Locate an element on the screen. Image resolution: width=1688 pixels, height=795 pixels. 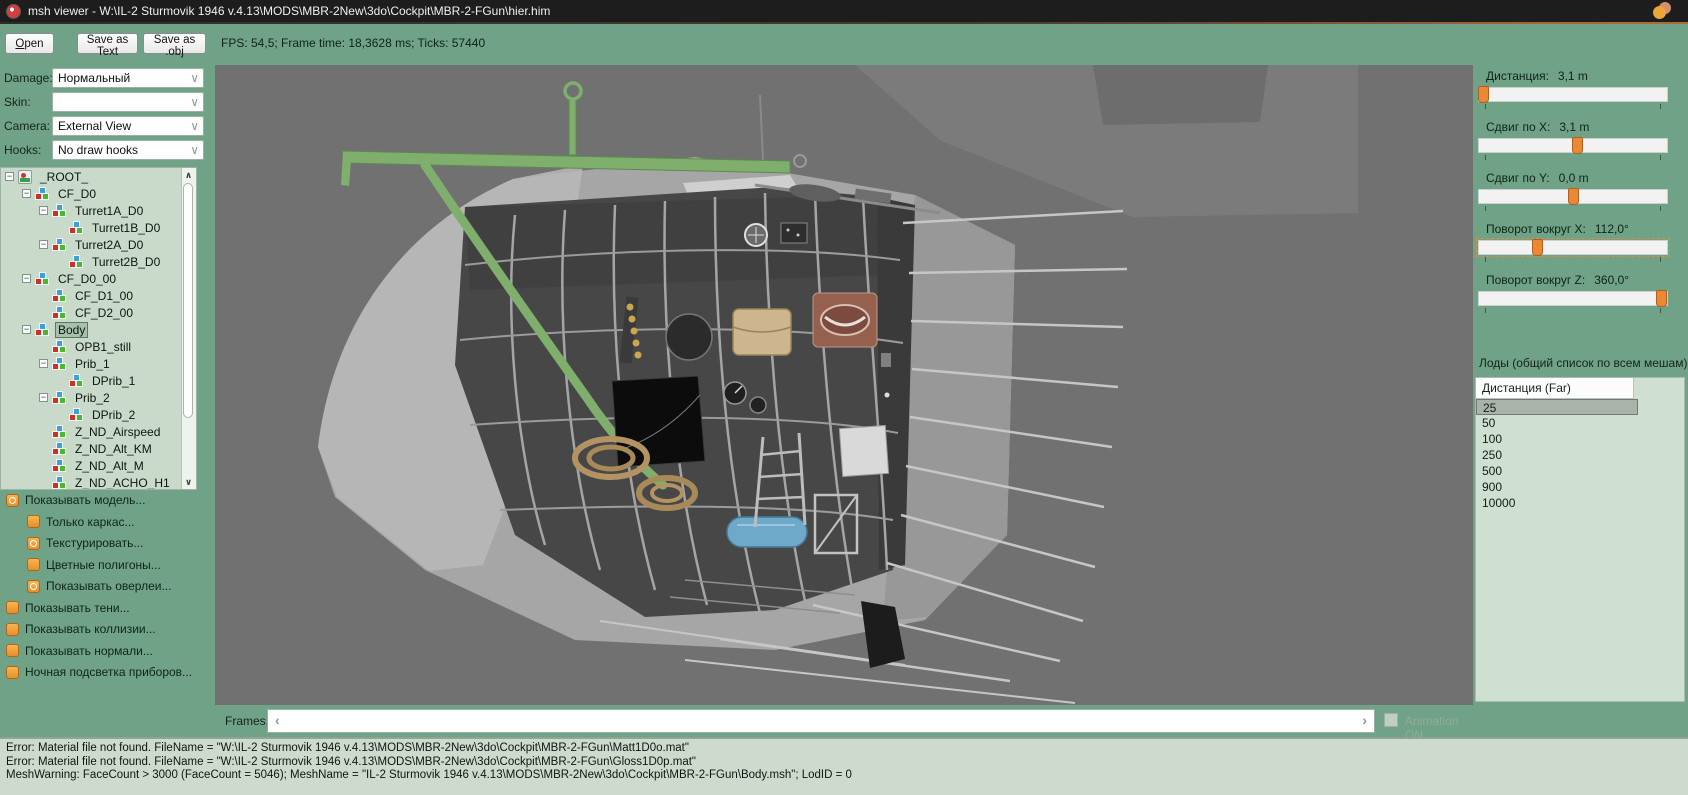
scroll-left-icon: ‹ is located at coordinates (277, 720).